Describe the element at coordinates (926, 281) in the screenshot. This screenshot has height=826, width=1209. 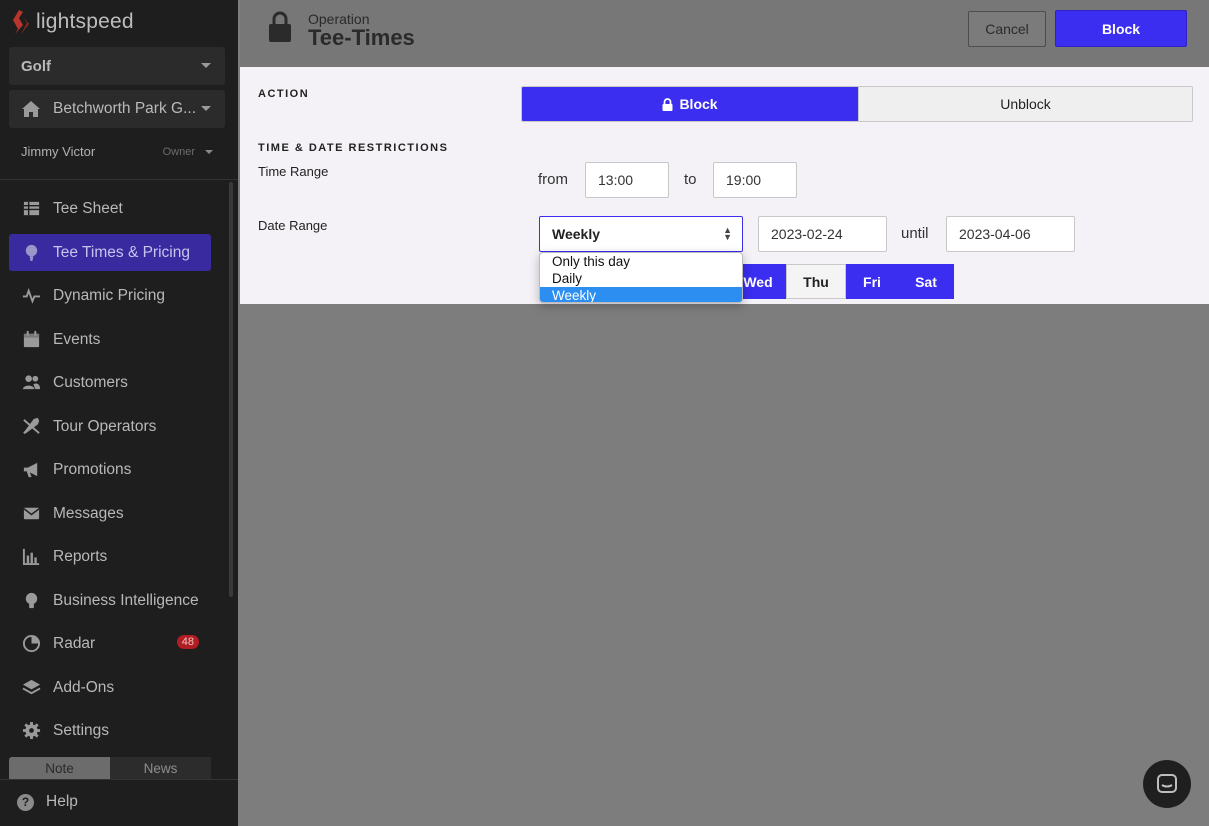
I see `weekday-sat: Sat` at that location.